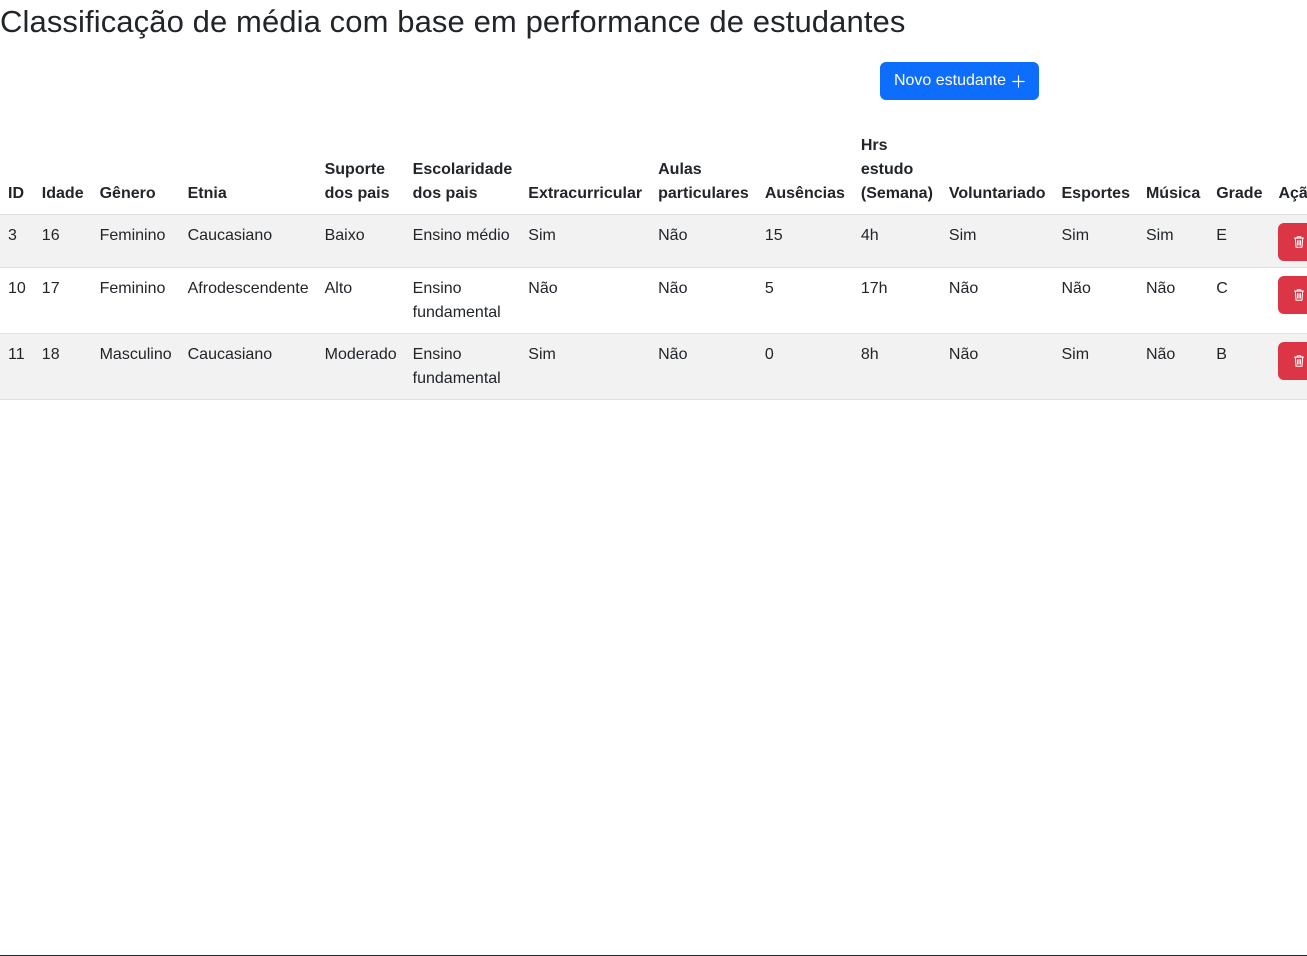 This screenshot has height=956, width=1307. I want to click on header-voluntariado: Voluntariado, so click(997, 172).